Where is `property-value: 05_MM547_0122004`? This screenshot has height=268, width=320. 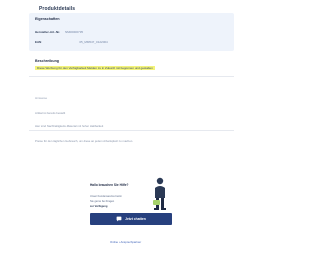
property-value: 05_MM547_0122004 is located at coordinates (93, 42).